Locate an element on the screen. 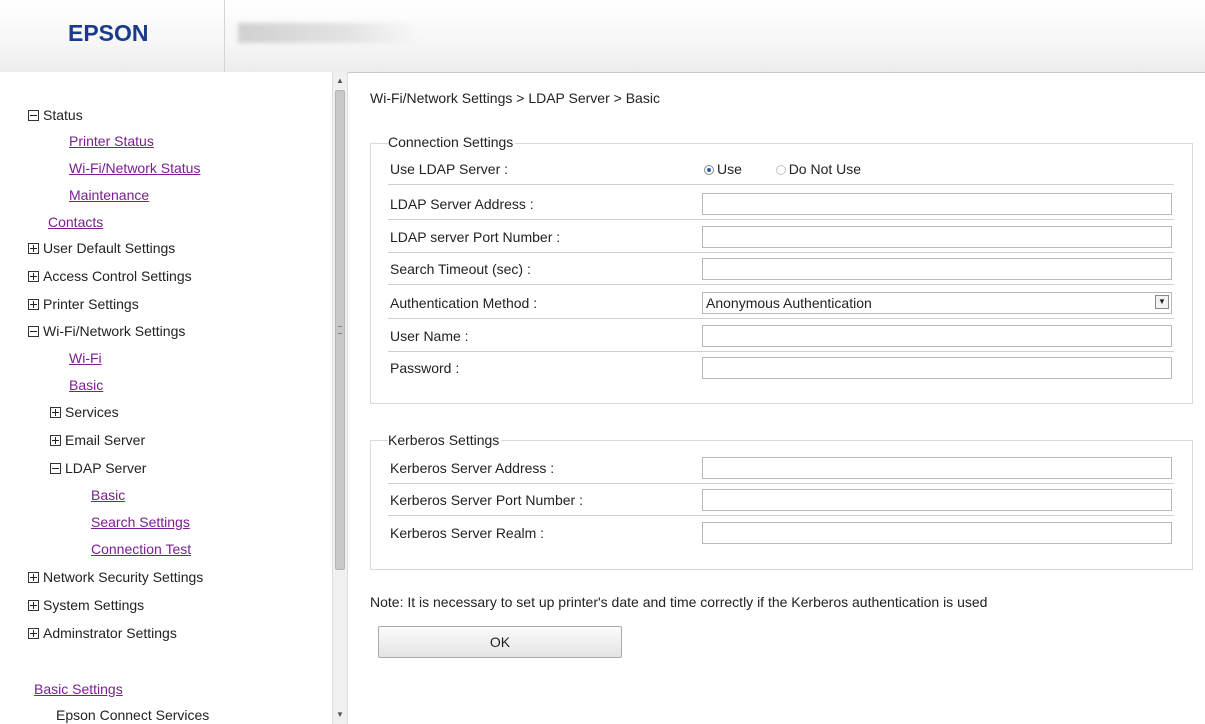 The height and width of the screenshot is (724, 1205). sidebar-item-label: Contacts is located at coordinates (75, 222).